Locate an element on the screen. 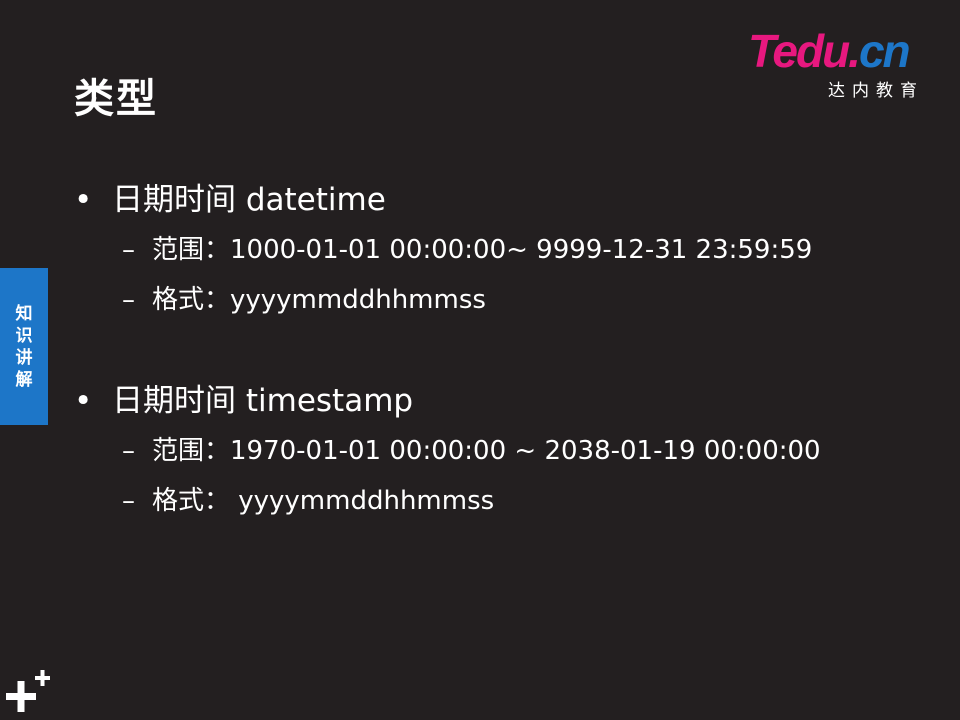  bullet-heading: 日期时间 timestamp is located at coordinates (263, 401).